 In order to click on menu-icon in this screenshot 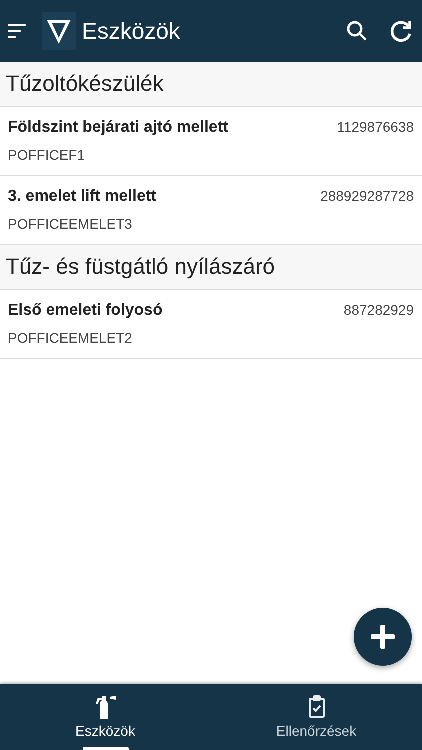, I will do `click(18, 31)`.